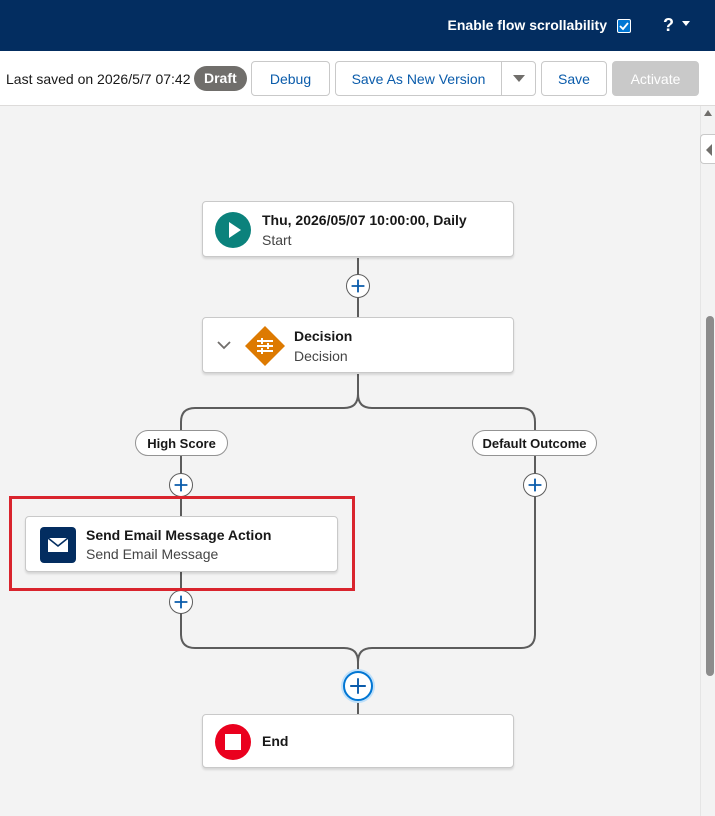  What do you see at coordinates (527, 25) in the screenshot?
I see `scrollability-label: Enable flow scrollability` at bounding box center [527, 25].